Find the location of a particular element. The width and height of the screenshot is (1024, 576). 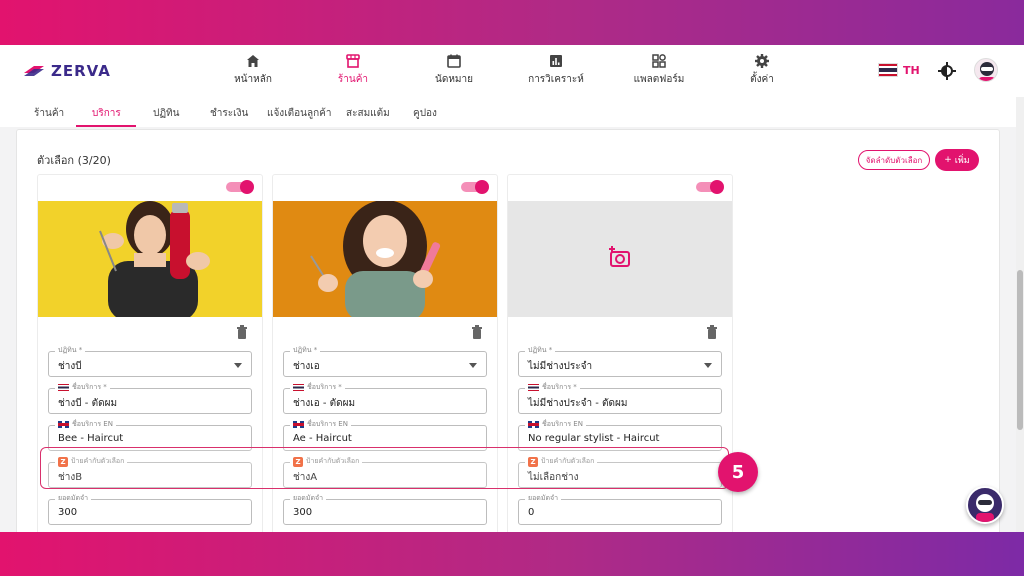

nav-analytics-label: การวิเคราะห์ is located at coordinates (556, 79).